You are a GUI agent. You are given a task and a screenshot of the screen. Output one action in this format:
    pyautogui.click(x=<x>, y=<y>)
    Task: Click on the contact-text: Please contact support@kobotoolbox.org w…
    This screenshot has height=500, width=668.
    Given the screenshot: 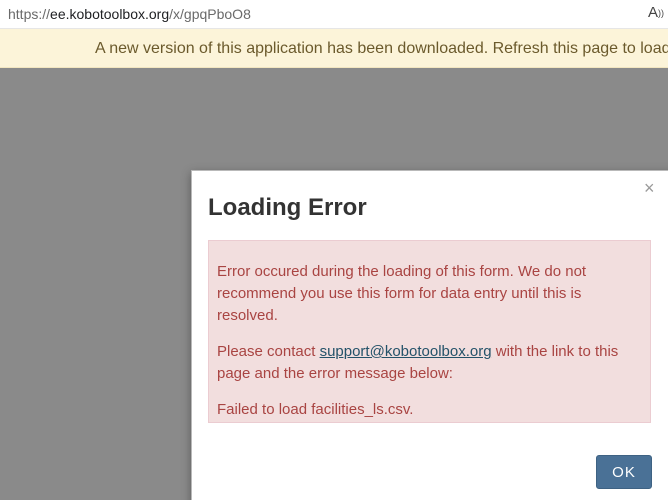 What is the action you would take?
    pyautogui.click(x=429, y=363)
    